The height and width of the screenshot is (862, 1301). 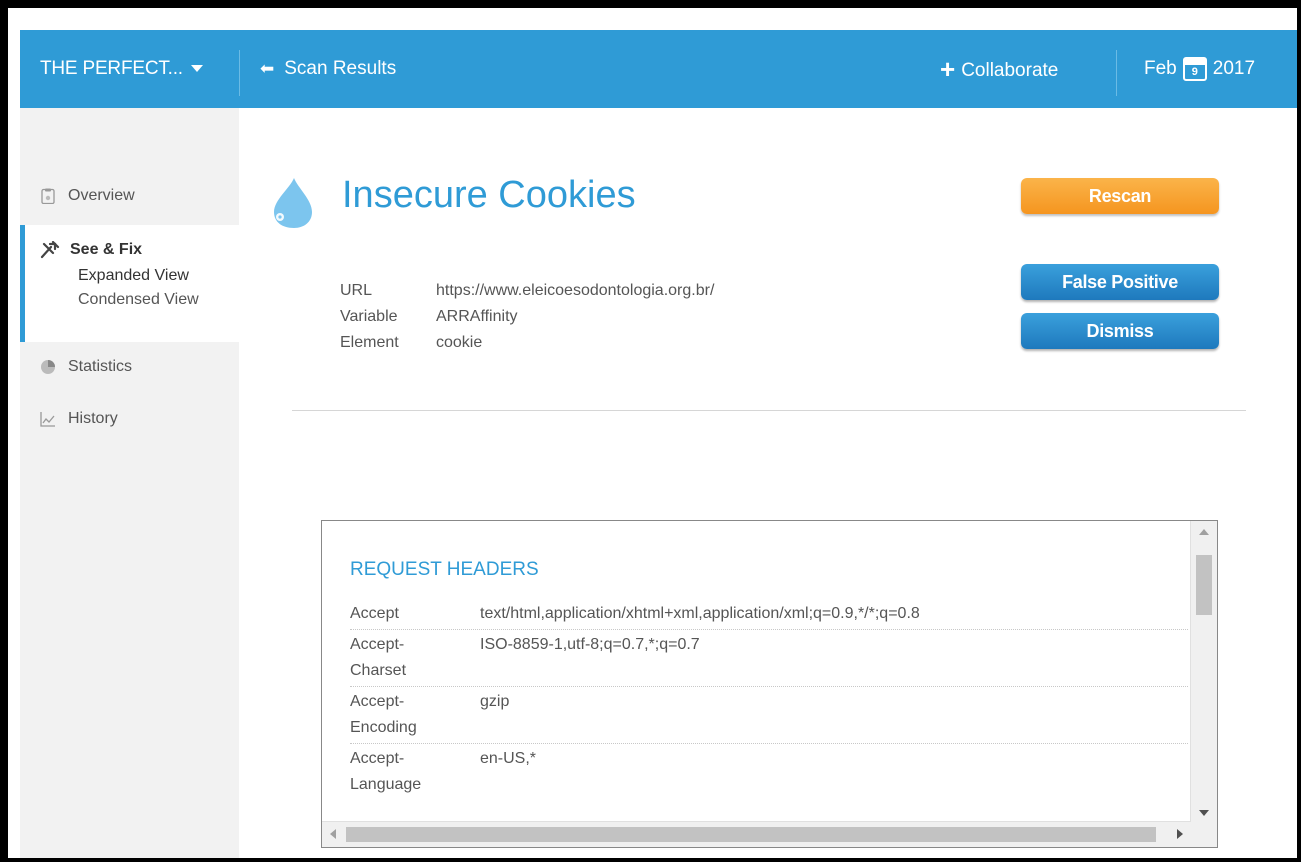 I want to click on date-year: 2017, so click(x=1234, y=68).